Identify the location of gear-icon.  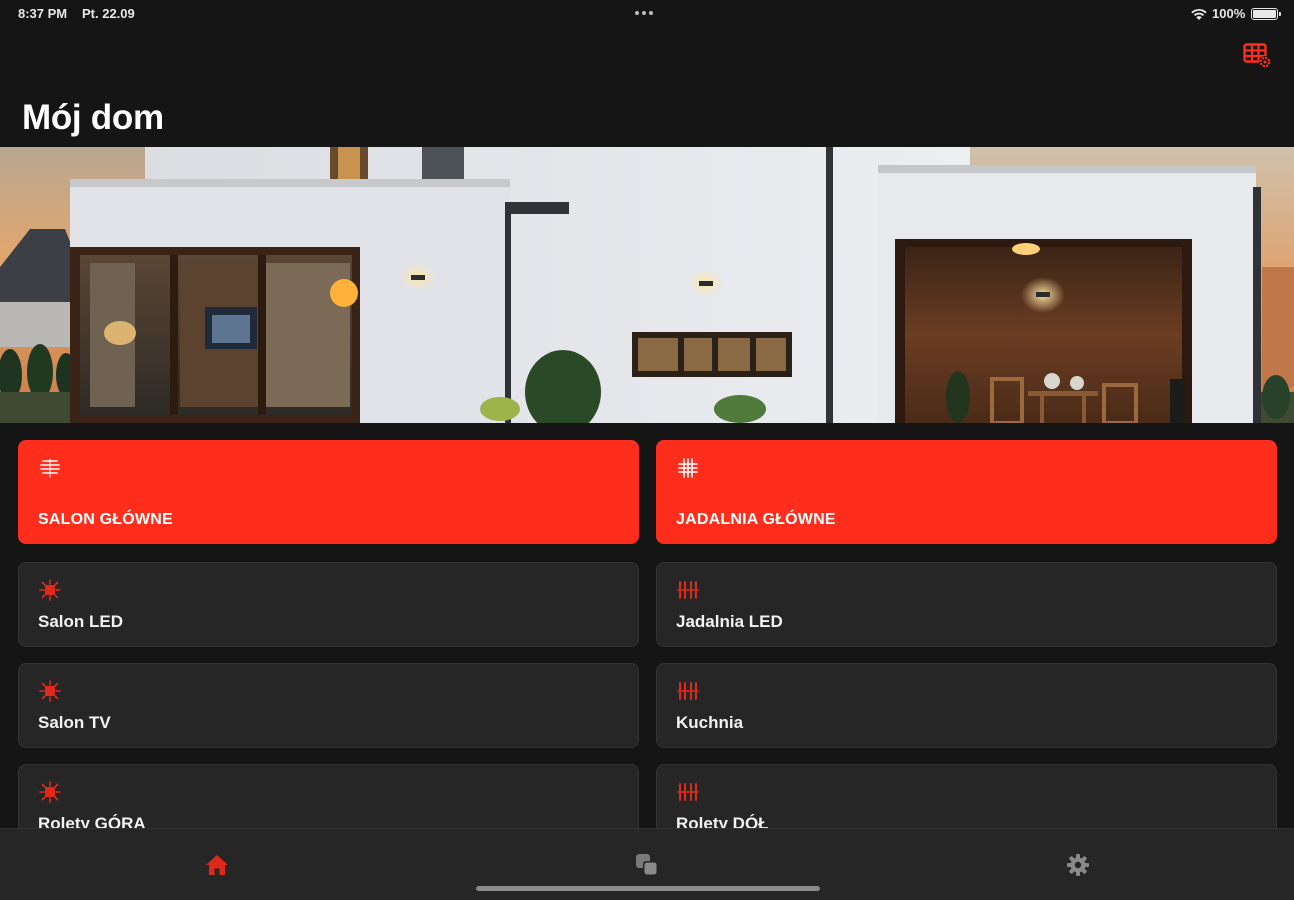
(1078, 865).